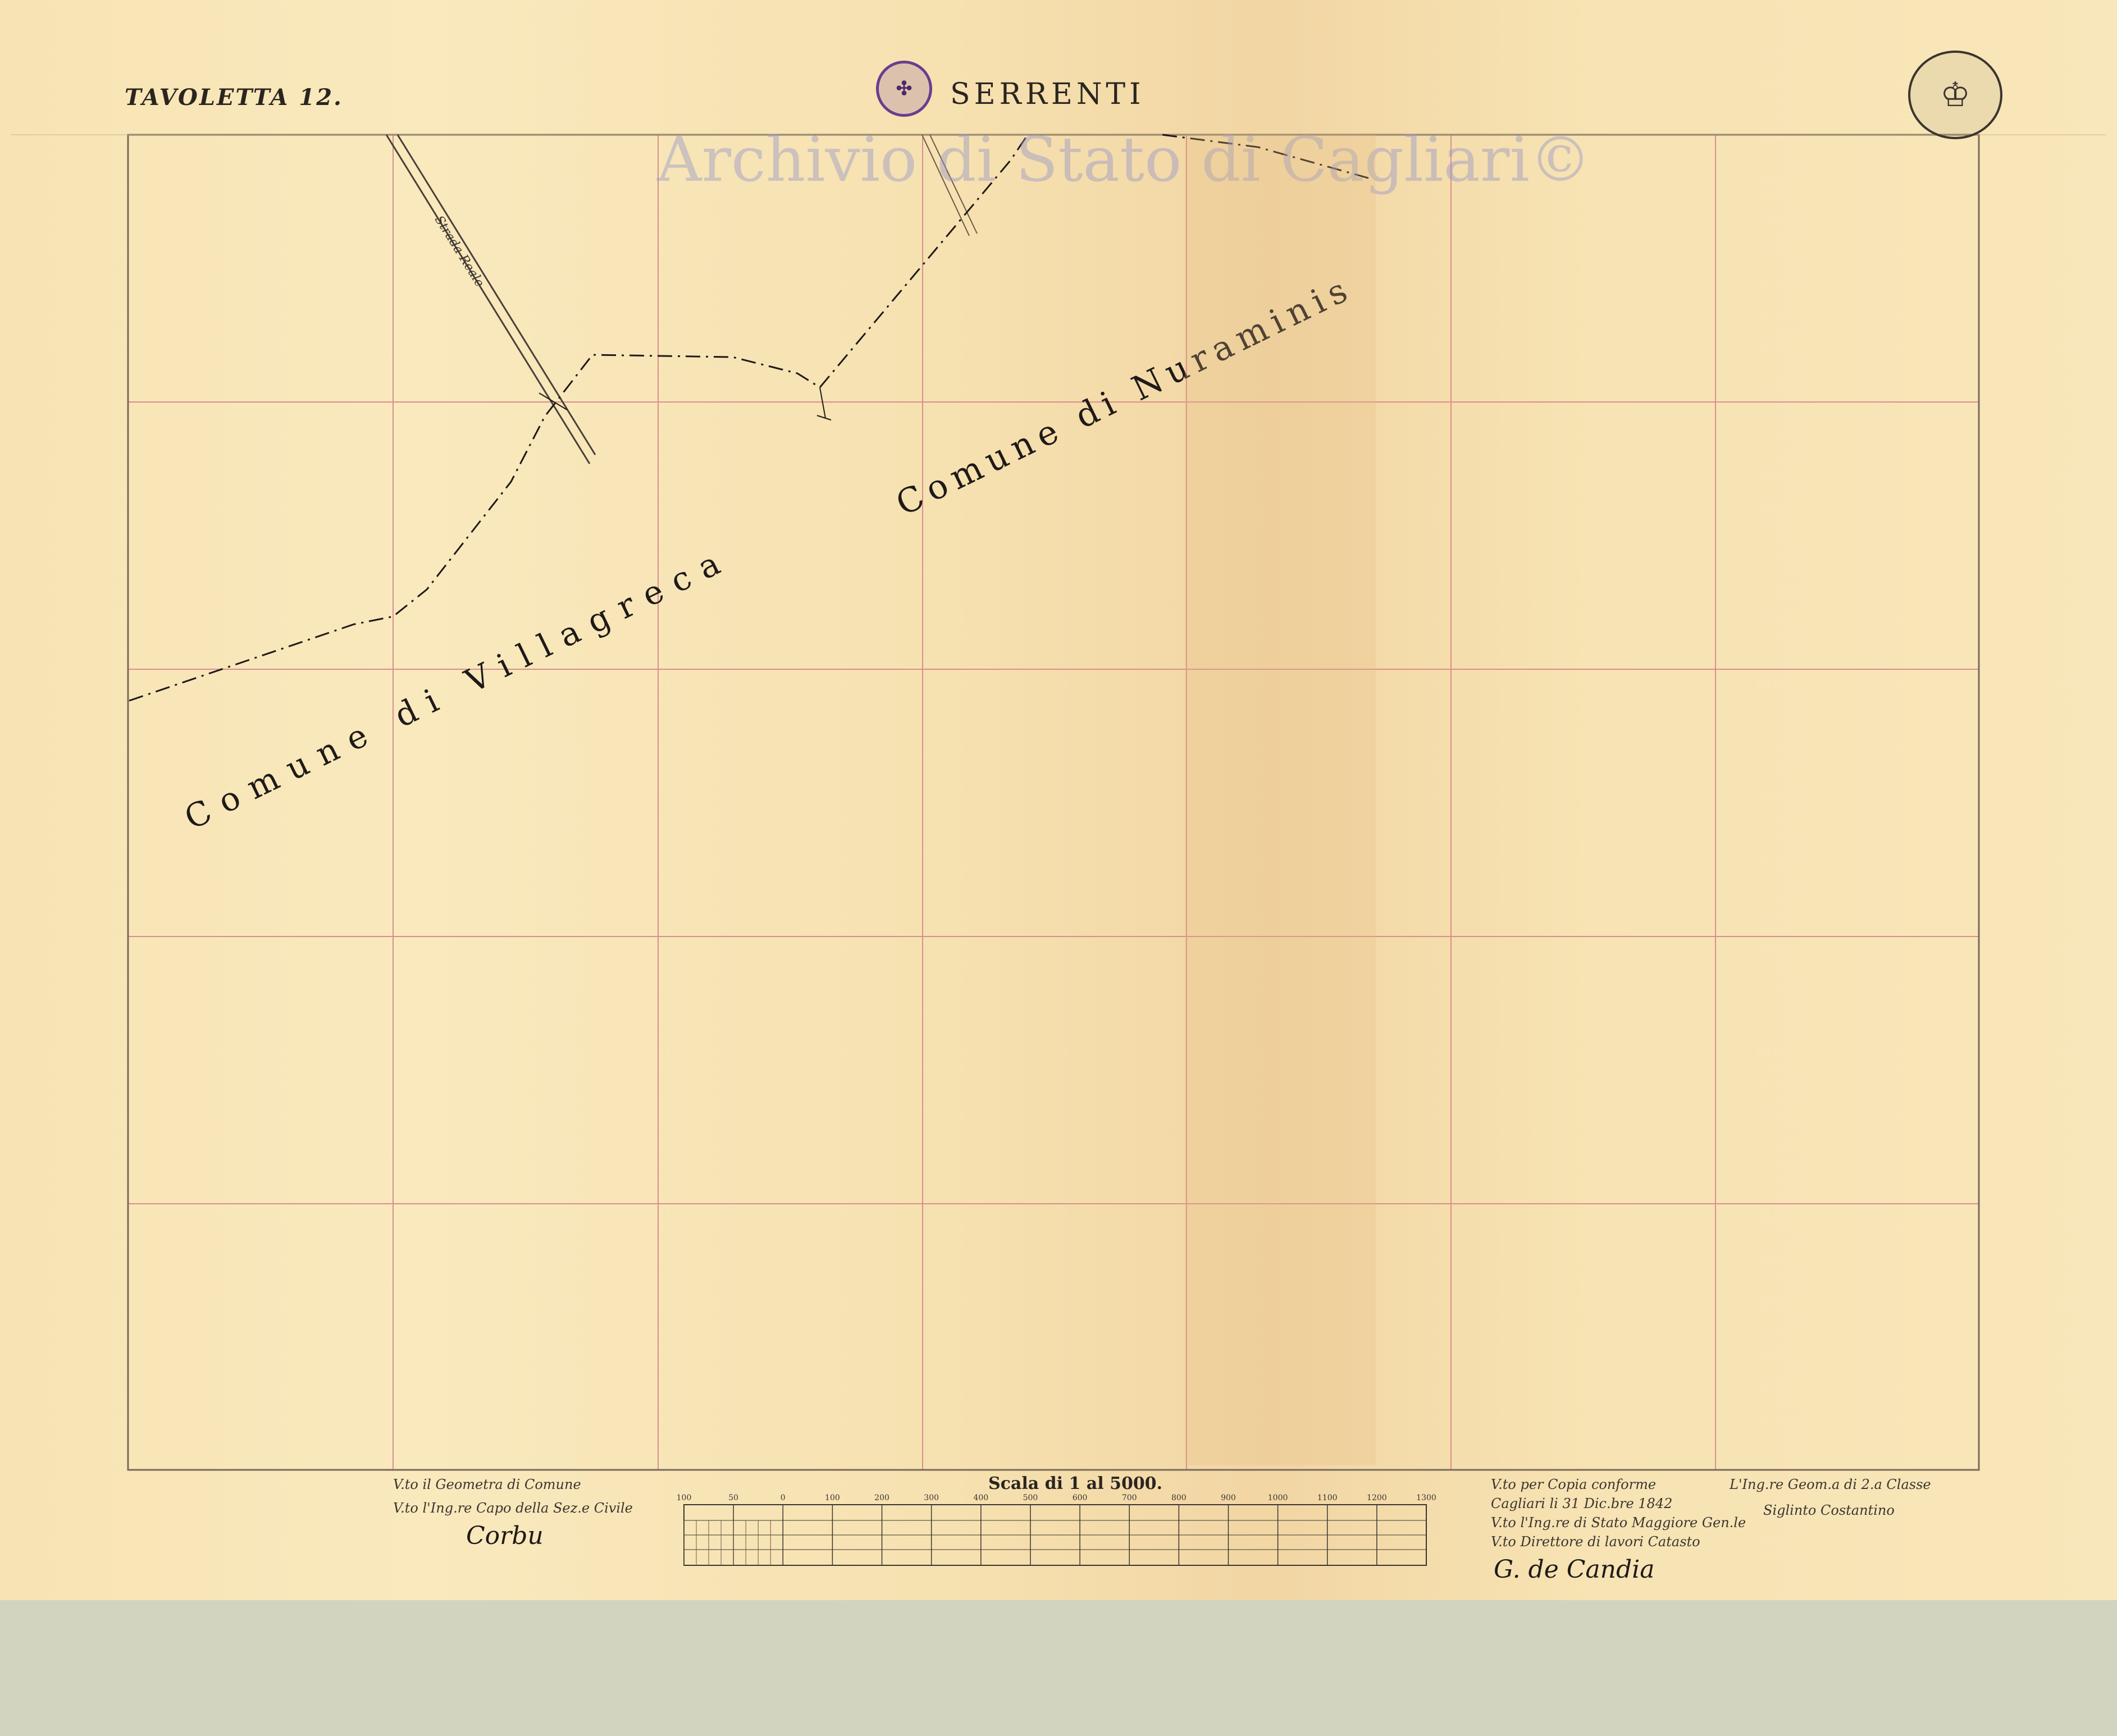 The width and height of the screenshot is (2117, 1736). What do you see at coordinates (487, 1484) in the screenshot?
I see `signature-left-line1: V.to il Geometra di Comune` at bounding box center [487, 1484].